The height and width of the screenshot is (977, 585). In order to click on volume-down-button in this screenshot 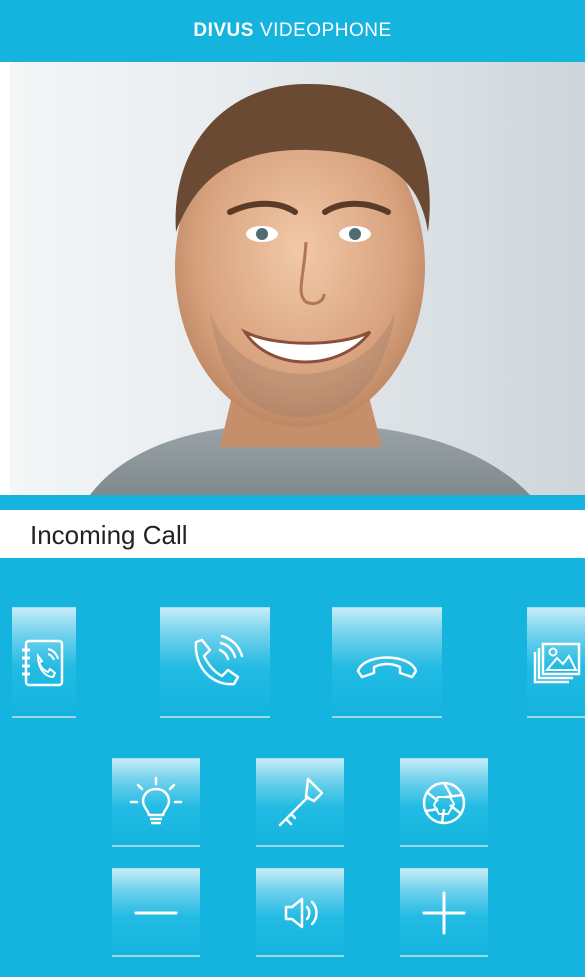, I will do `click(156, 912)`.